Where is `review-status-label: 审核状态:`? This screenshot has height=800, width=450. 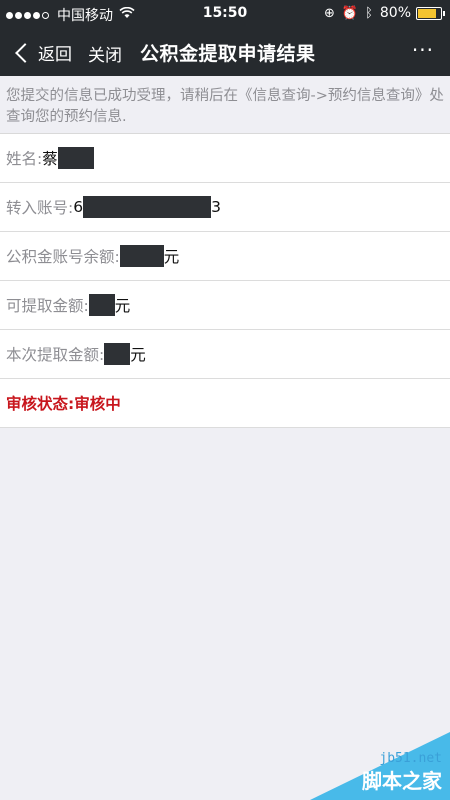 review-status-label: 审核状态: is located at coordinates (40, 404).